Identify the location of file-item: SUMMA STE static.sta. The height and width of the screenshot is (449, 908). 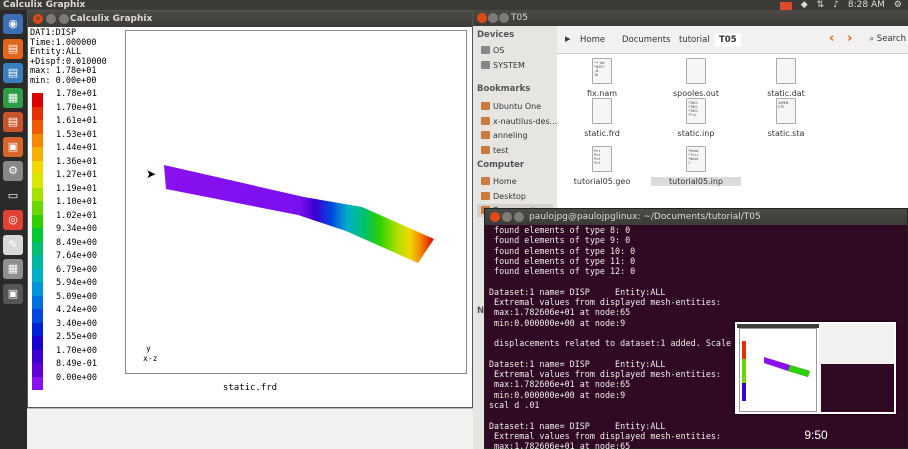
(786, 123).